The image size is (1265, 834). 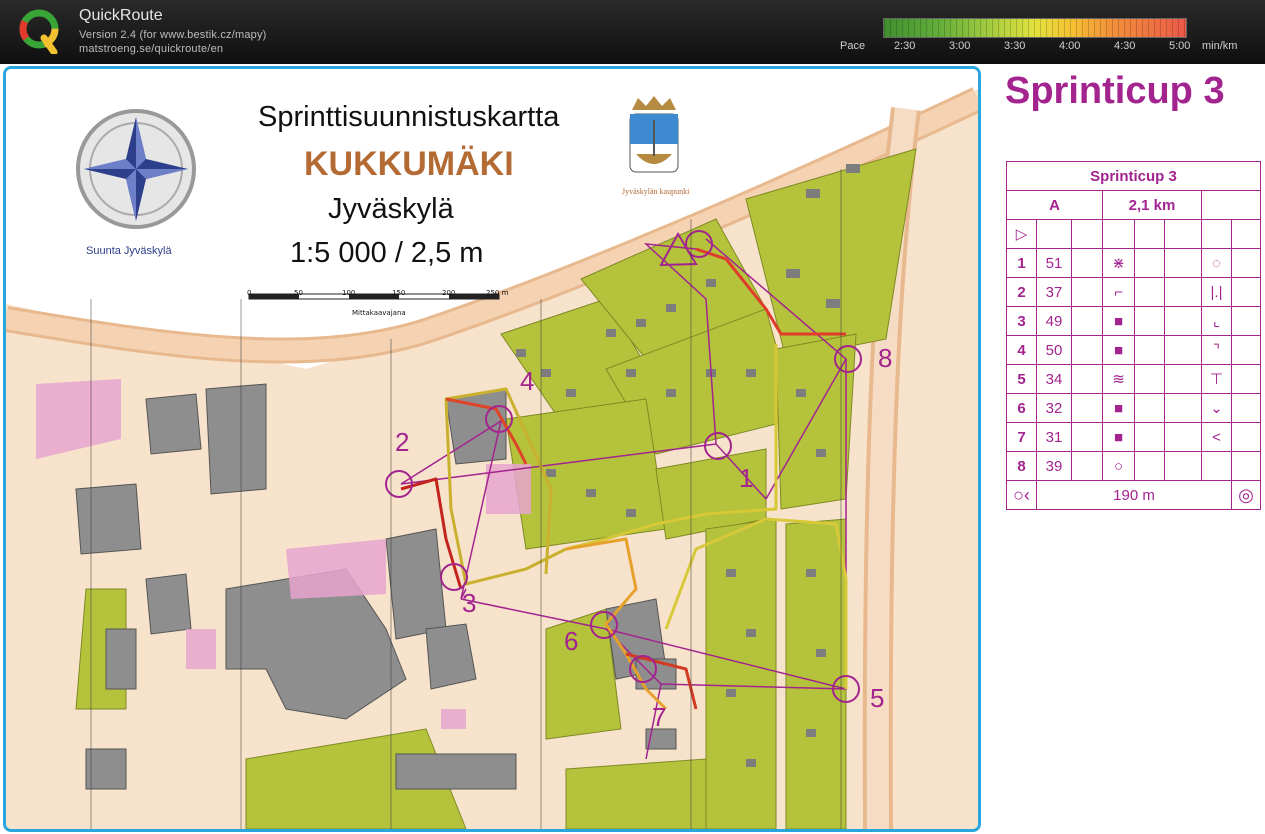 I want to click on pace-tick: 5:00, so click(x=1180, y=46).